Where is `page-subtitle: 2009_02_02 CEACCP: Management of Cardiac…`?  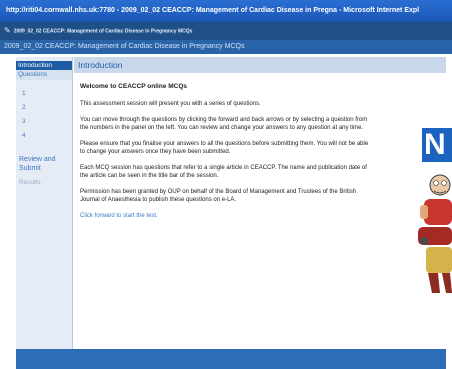 page-subtitle: 2009_02_02 CEACCP: Management of Cardiac… is located at coordinates (226, 47).